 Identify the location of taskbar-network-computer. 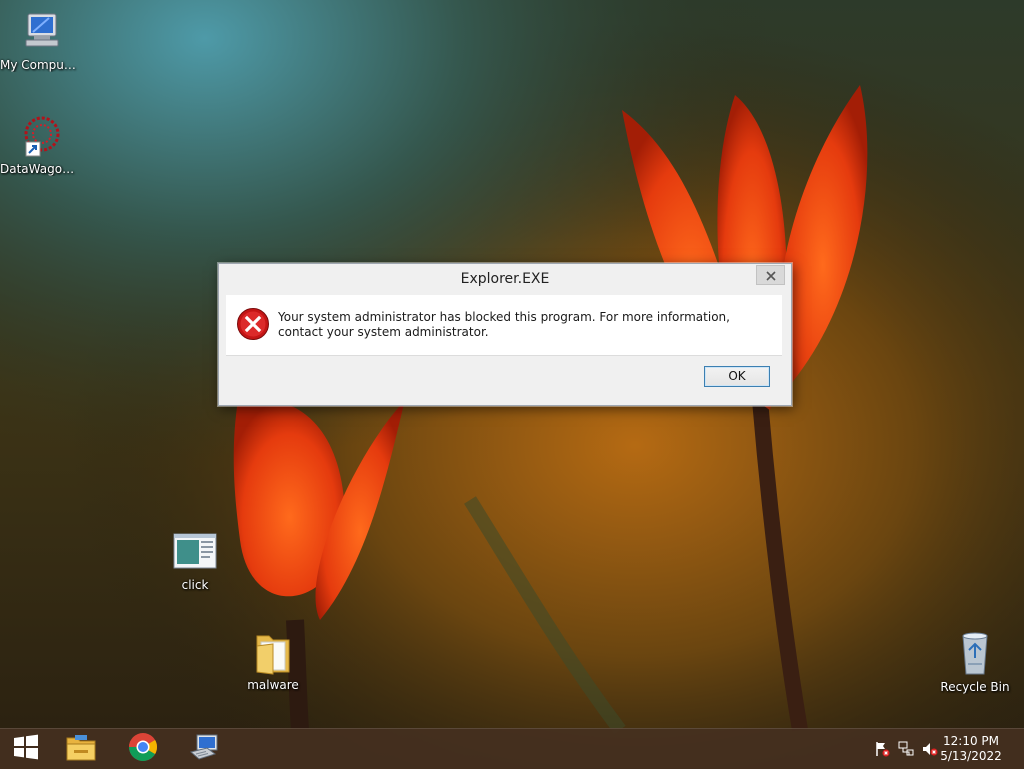
(204, 749).